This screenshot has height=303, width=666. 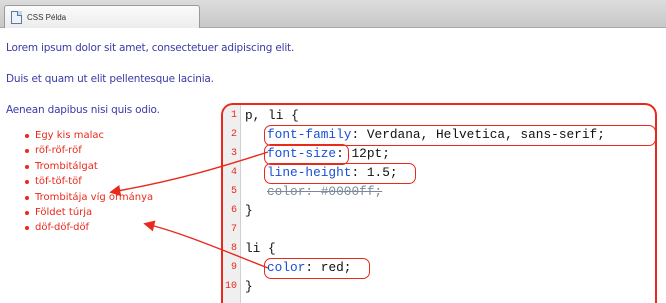 What do you see at coordinates (233, 248) in the screenshot?
I see `line-number: 8` at bounding box center [233, 248].